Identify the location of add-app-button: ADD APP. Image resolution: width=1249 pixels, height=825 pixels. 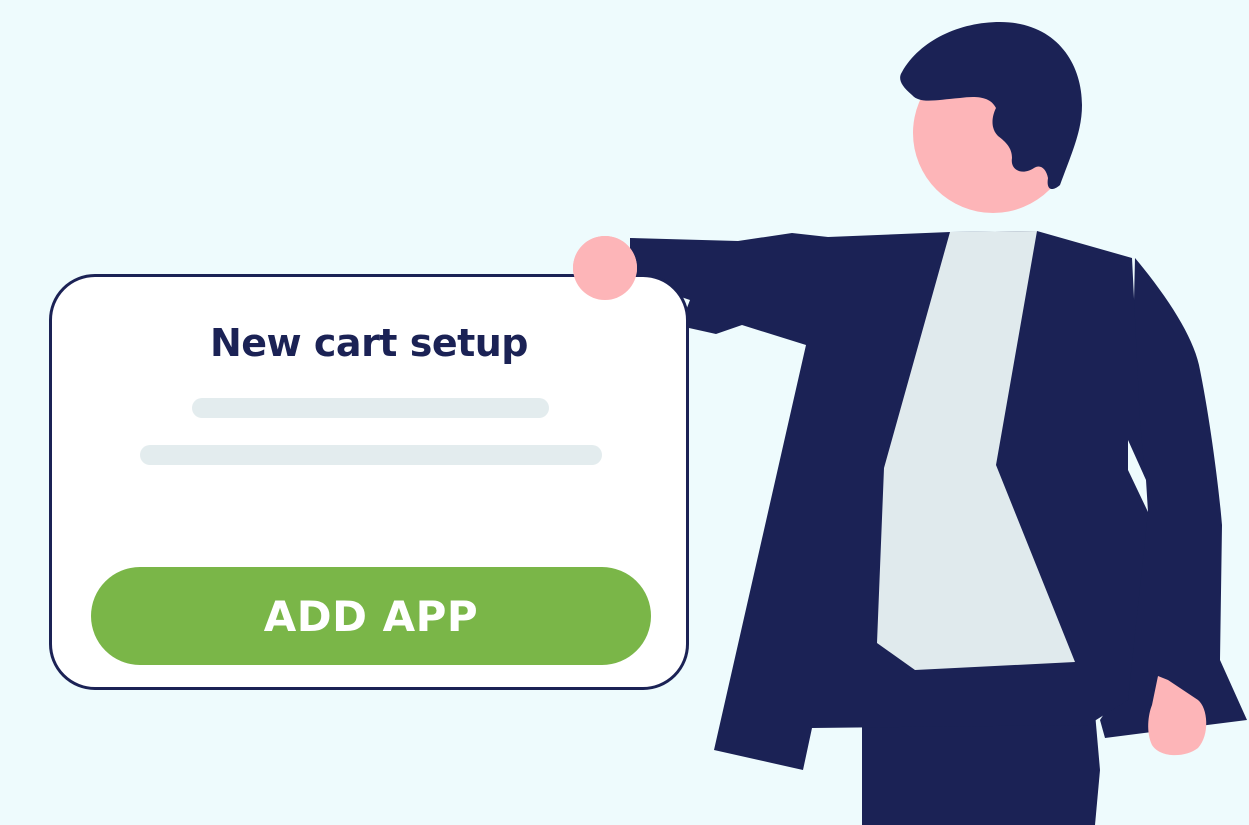
(371, 616).